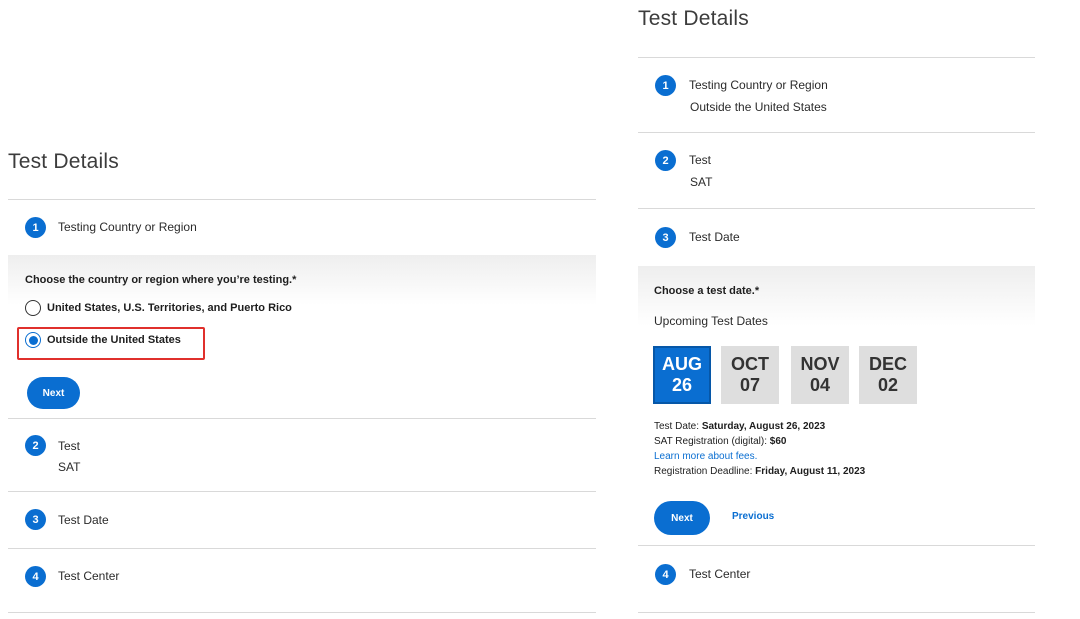 The width and height of the screenshot is (1080, 619). I want to click on info-label: SAT Registration (digital):, so click(712, 441).